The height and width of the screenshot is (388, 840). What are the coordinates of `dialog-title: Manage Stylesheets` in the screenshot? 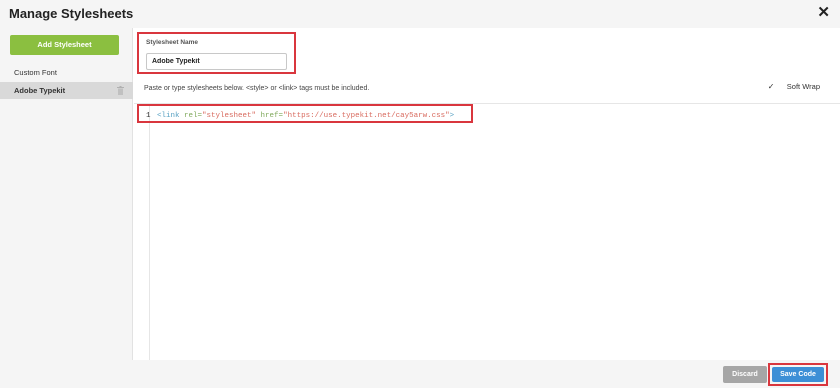 It's located at (71, 13).